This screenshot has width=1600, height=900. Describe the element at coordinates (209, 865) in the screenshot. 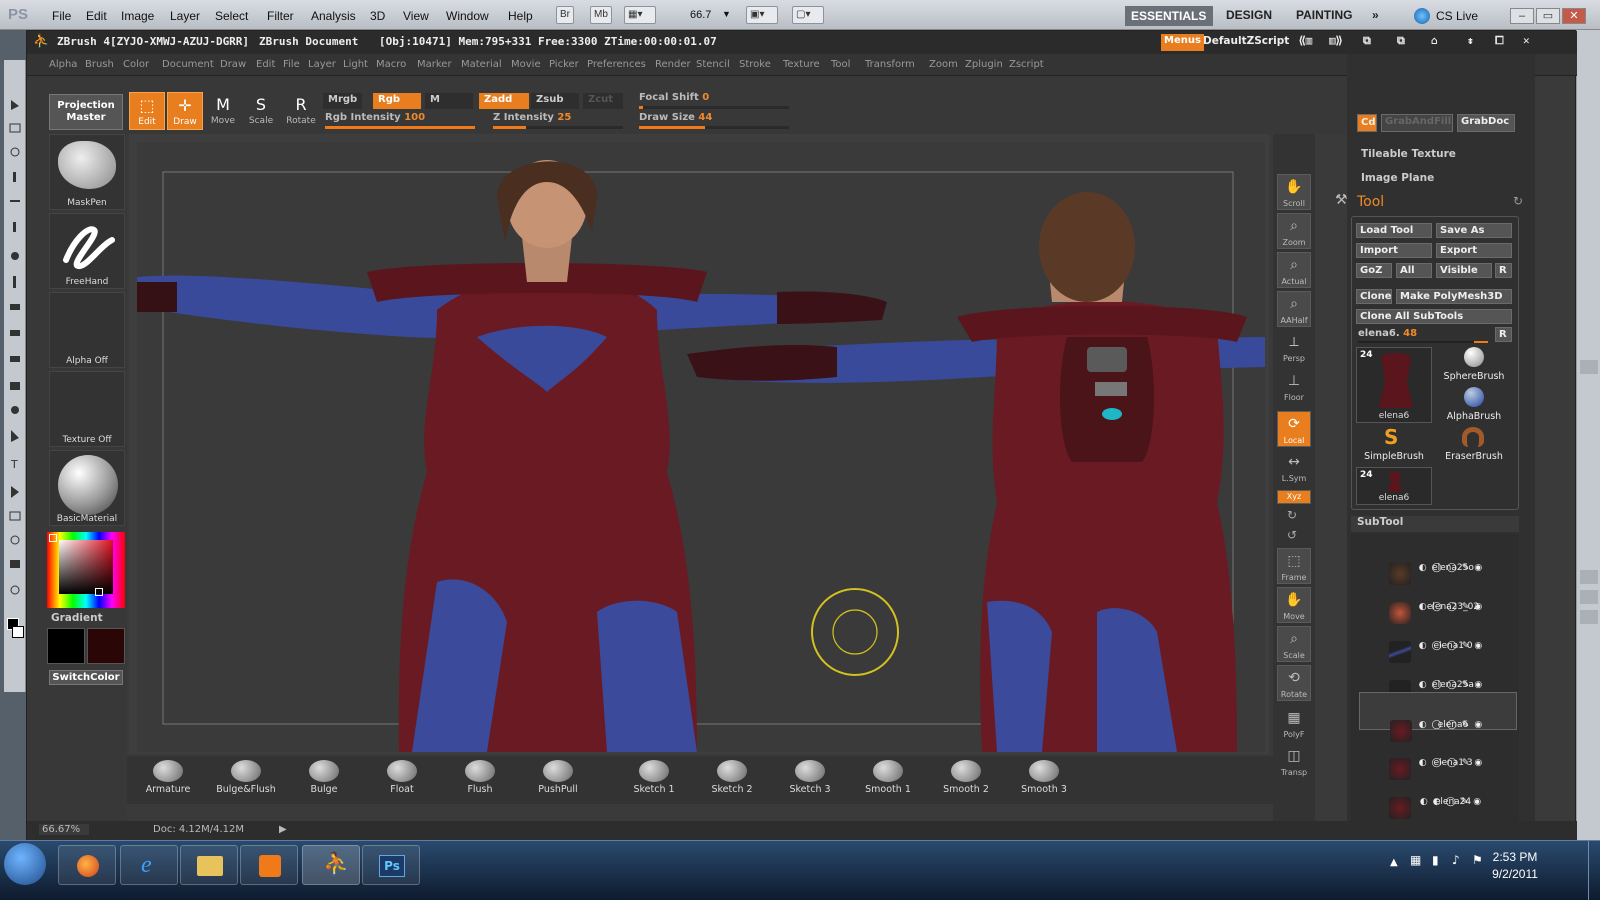

I see `explorer-taskbar-icon` at that location.